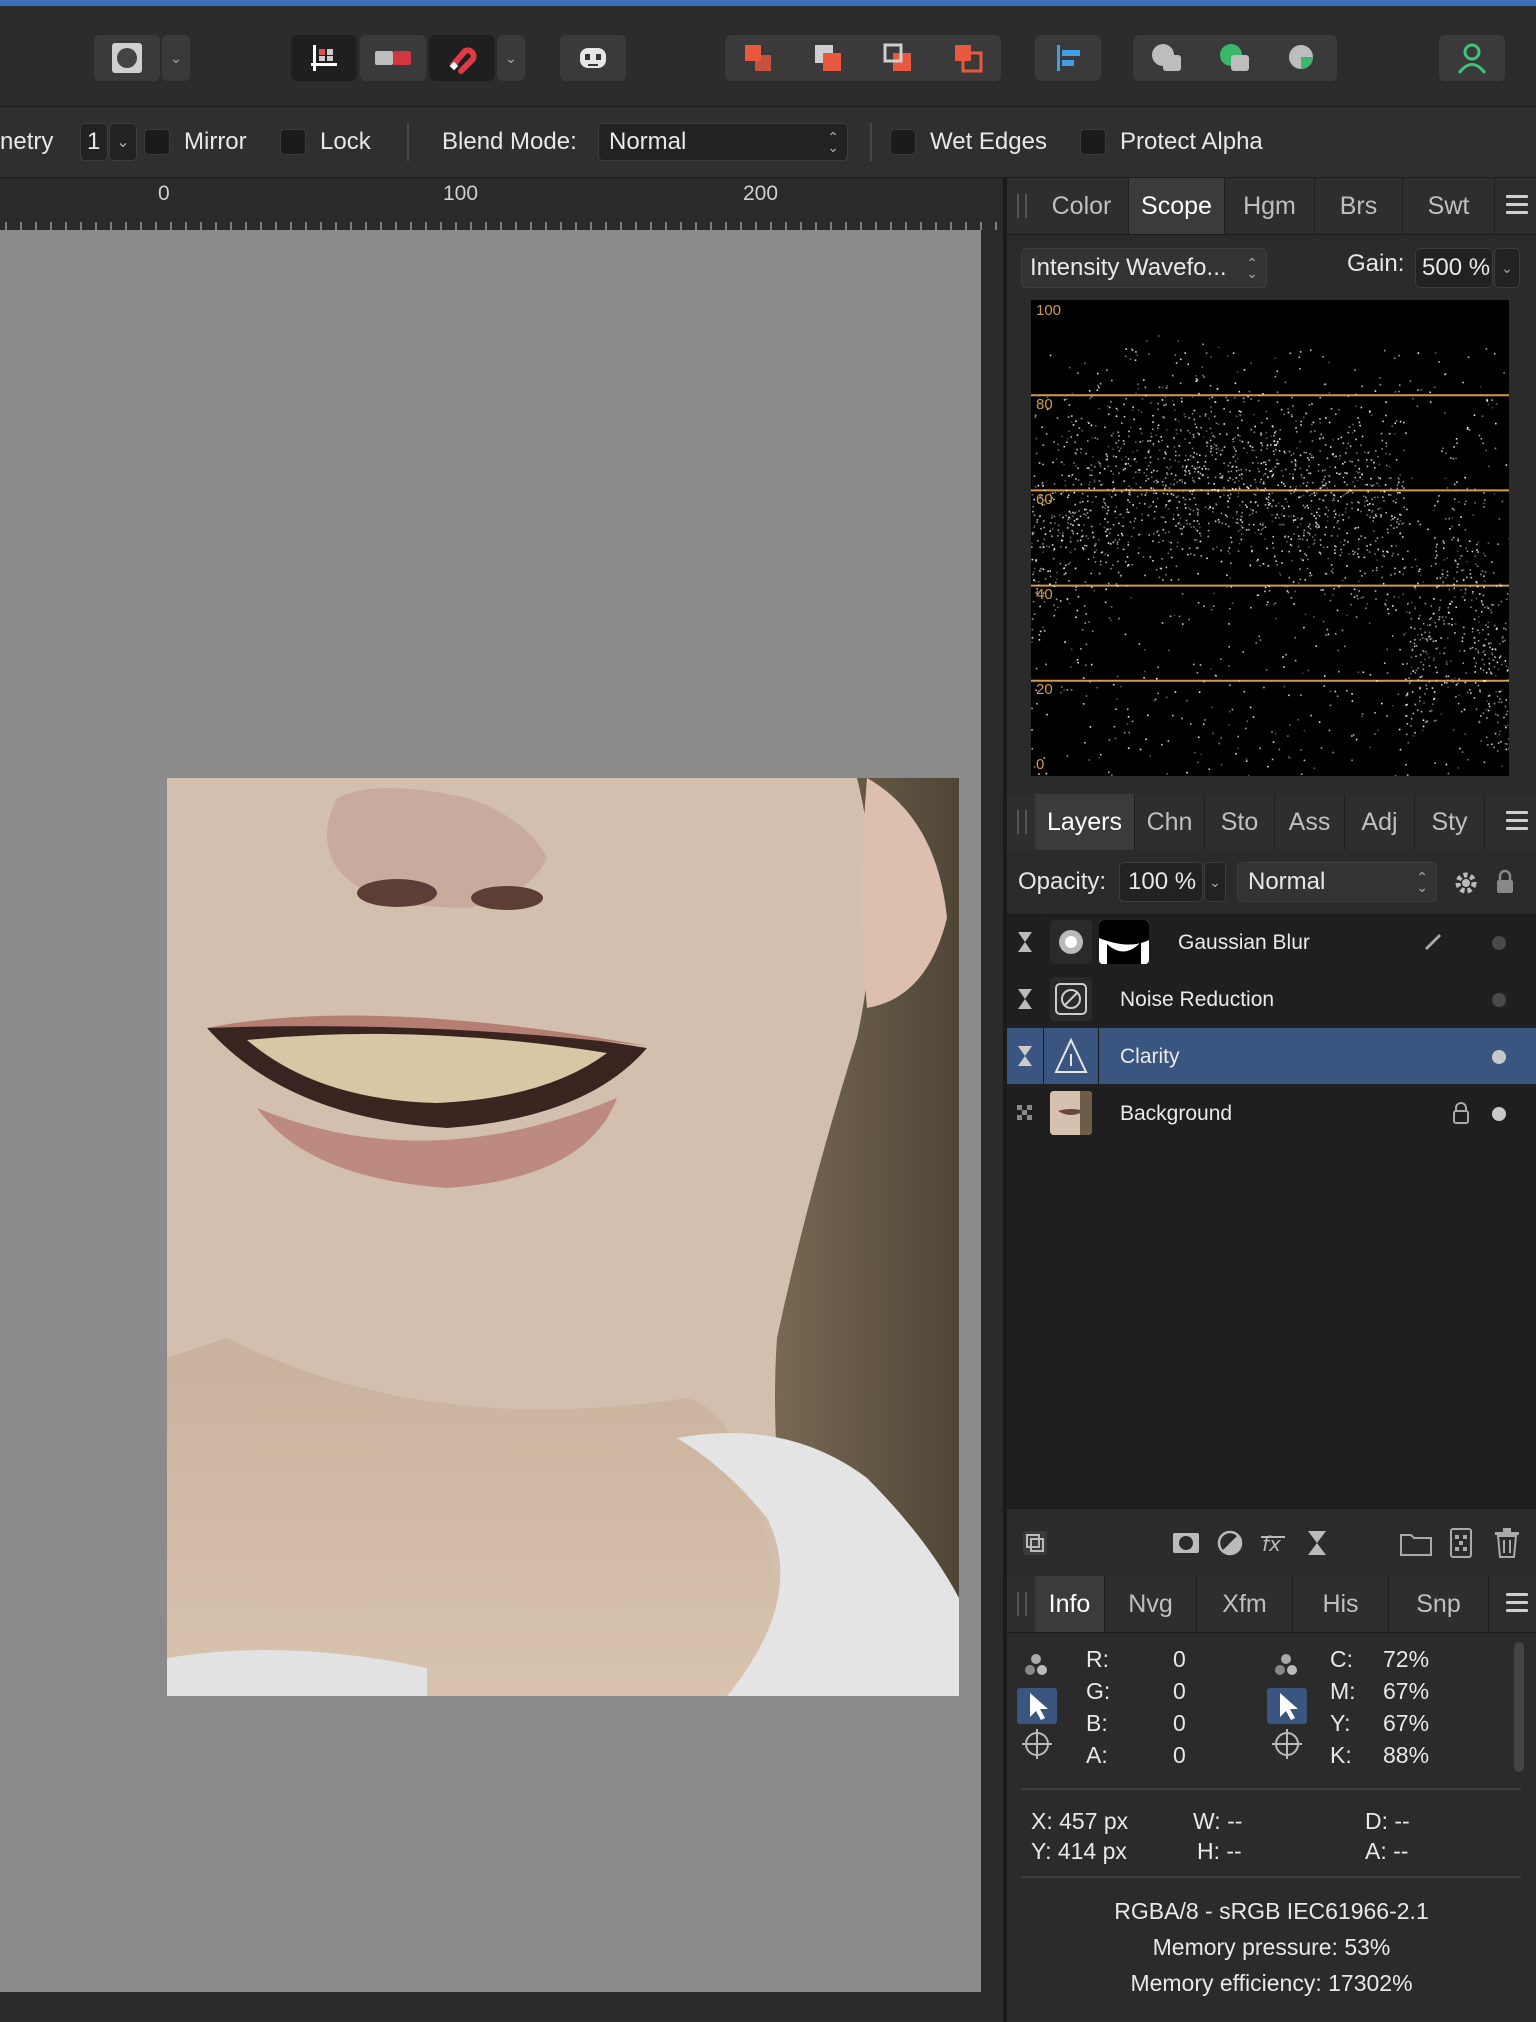 The height and width of the screenshot is (2022, 1536). I want to click on cmyk-c-value: 72%, so click(1406, 1659).